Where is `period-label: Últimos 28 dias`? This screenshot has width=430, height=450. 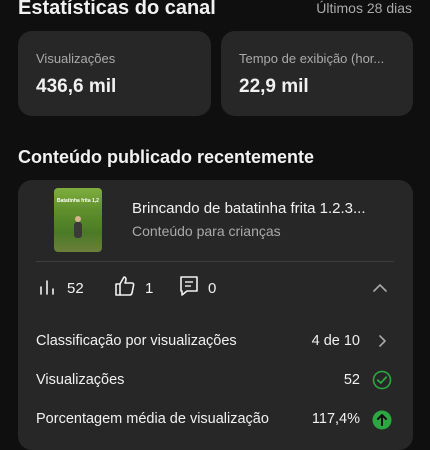 period-label: Últimos 28 dias is located at coordinates (364, 8).